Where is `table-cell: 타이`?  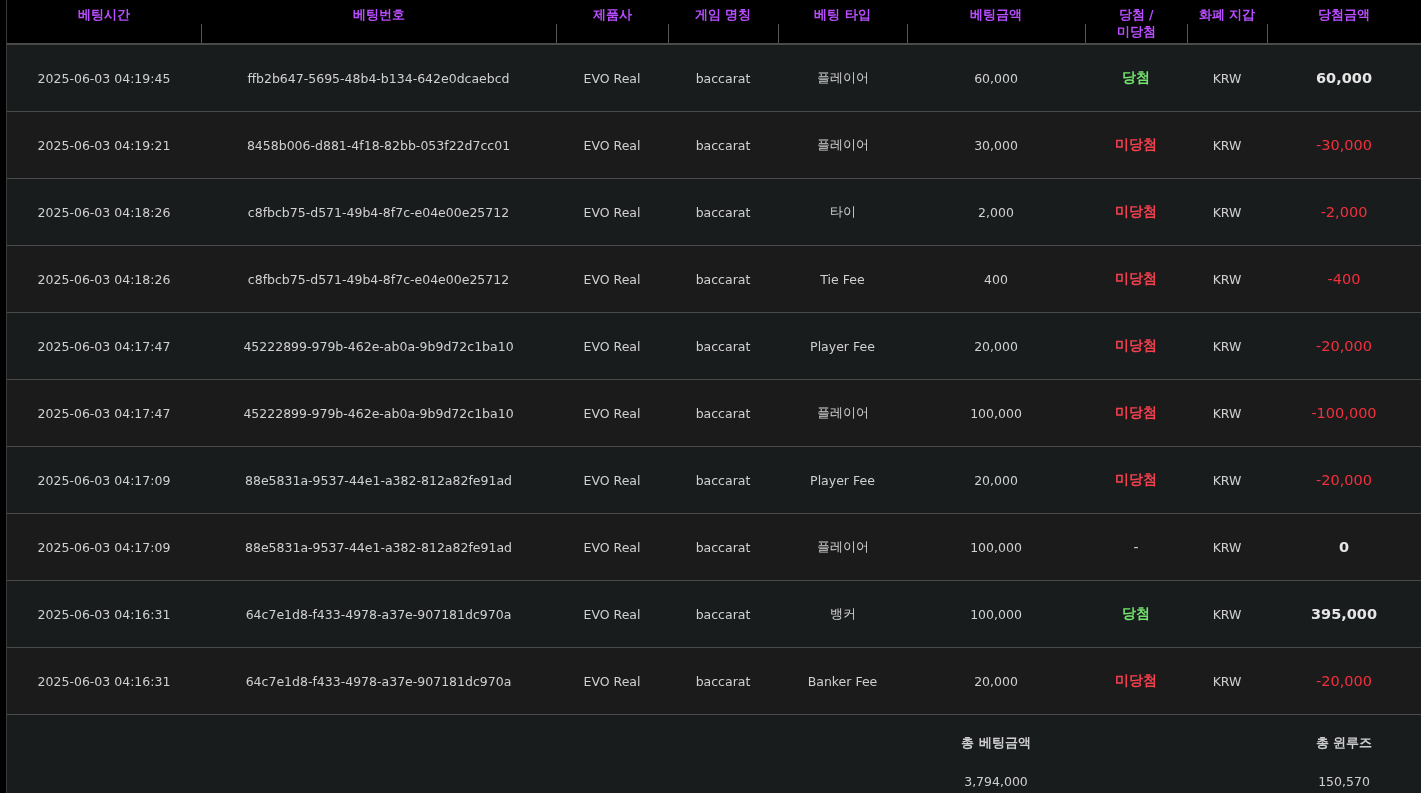 table-cell: 타이 is located at coordinates (842, 212).